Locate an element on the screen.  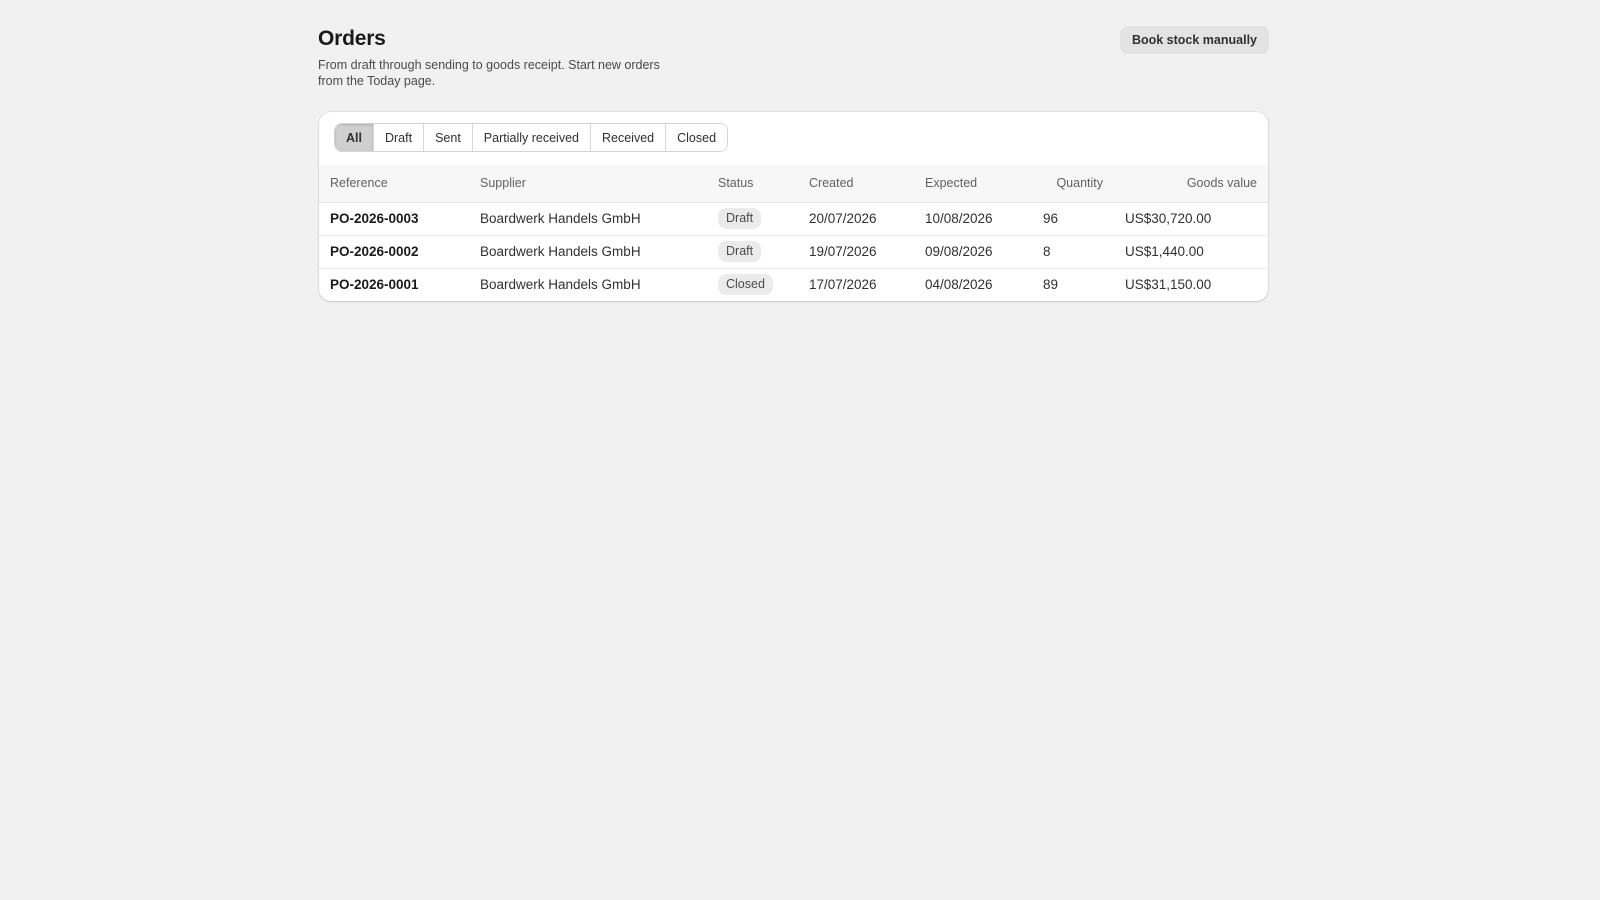
column-header-reference: Reference is located at coordinates (394, 183).